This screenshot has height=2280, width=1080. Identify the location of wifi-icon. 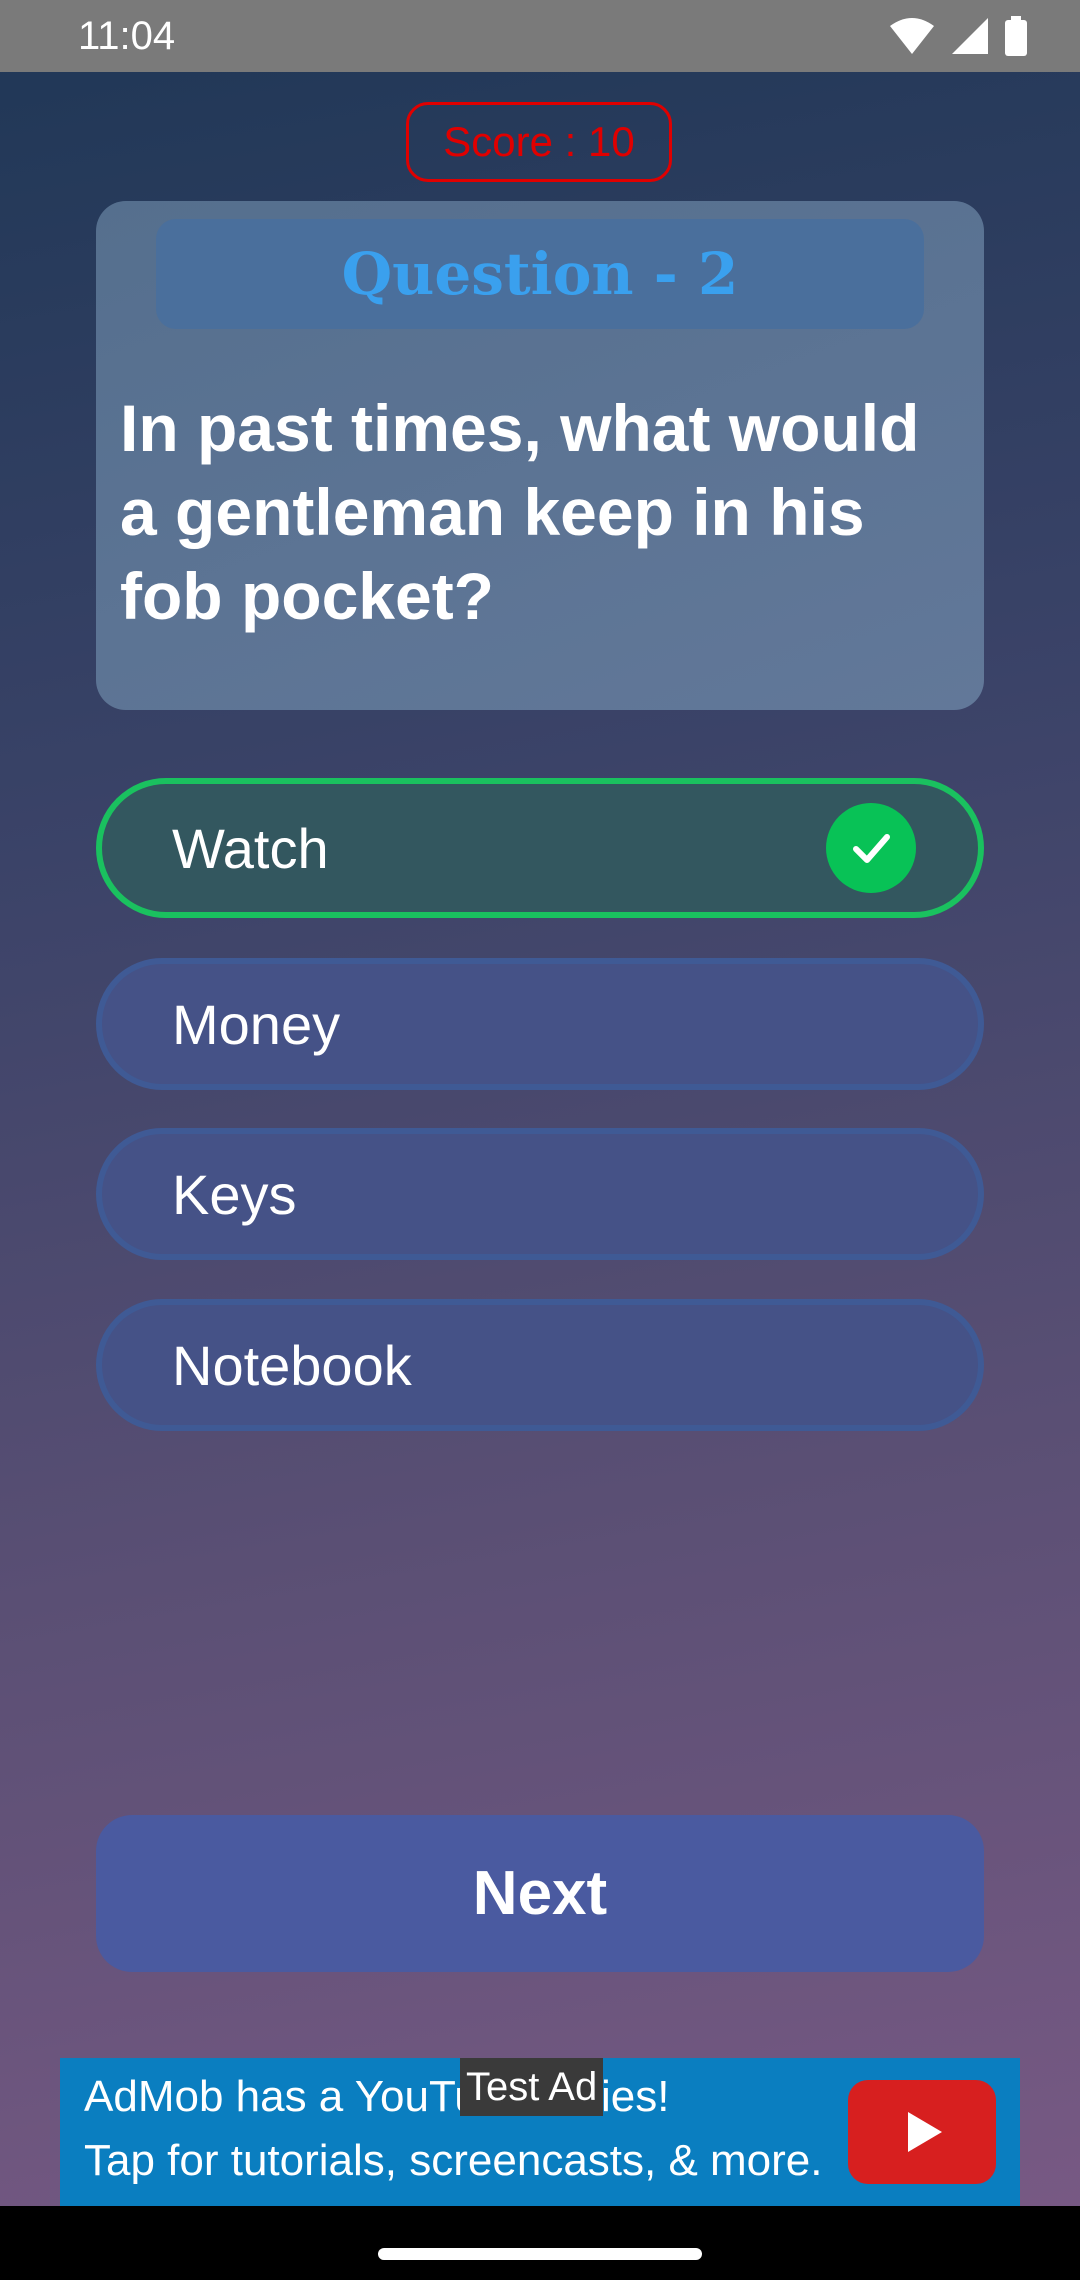
(912, 38).